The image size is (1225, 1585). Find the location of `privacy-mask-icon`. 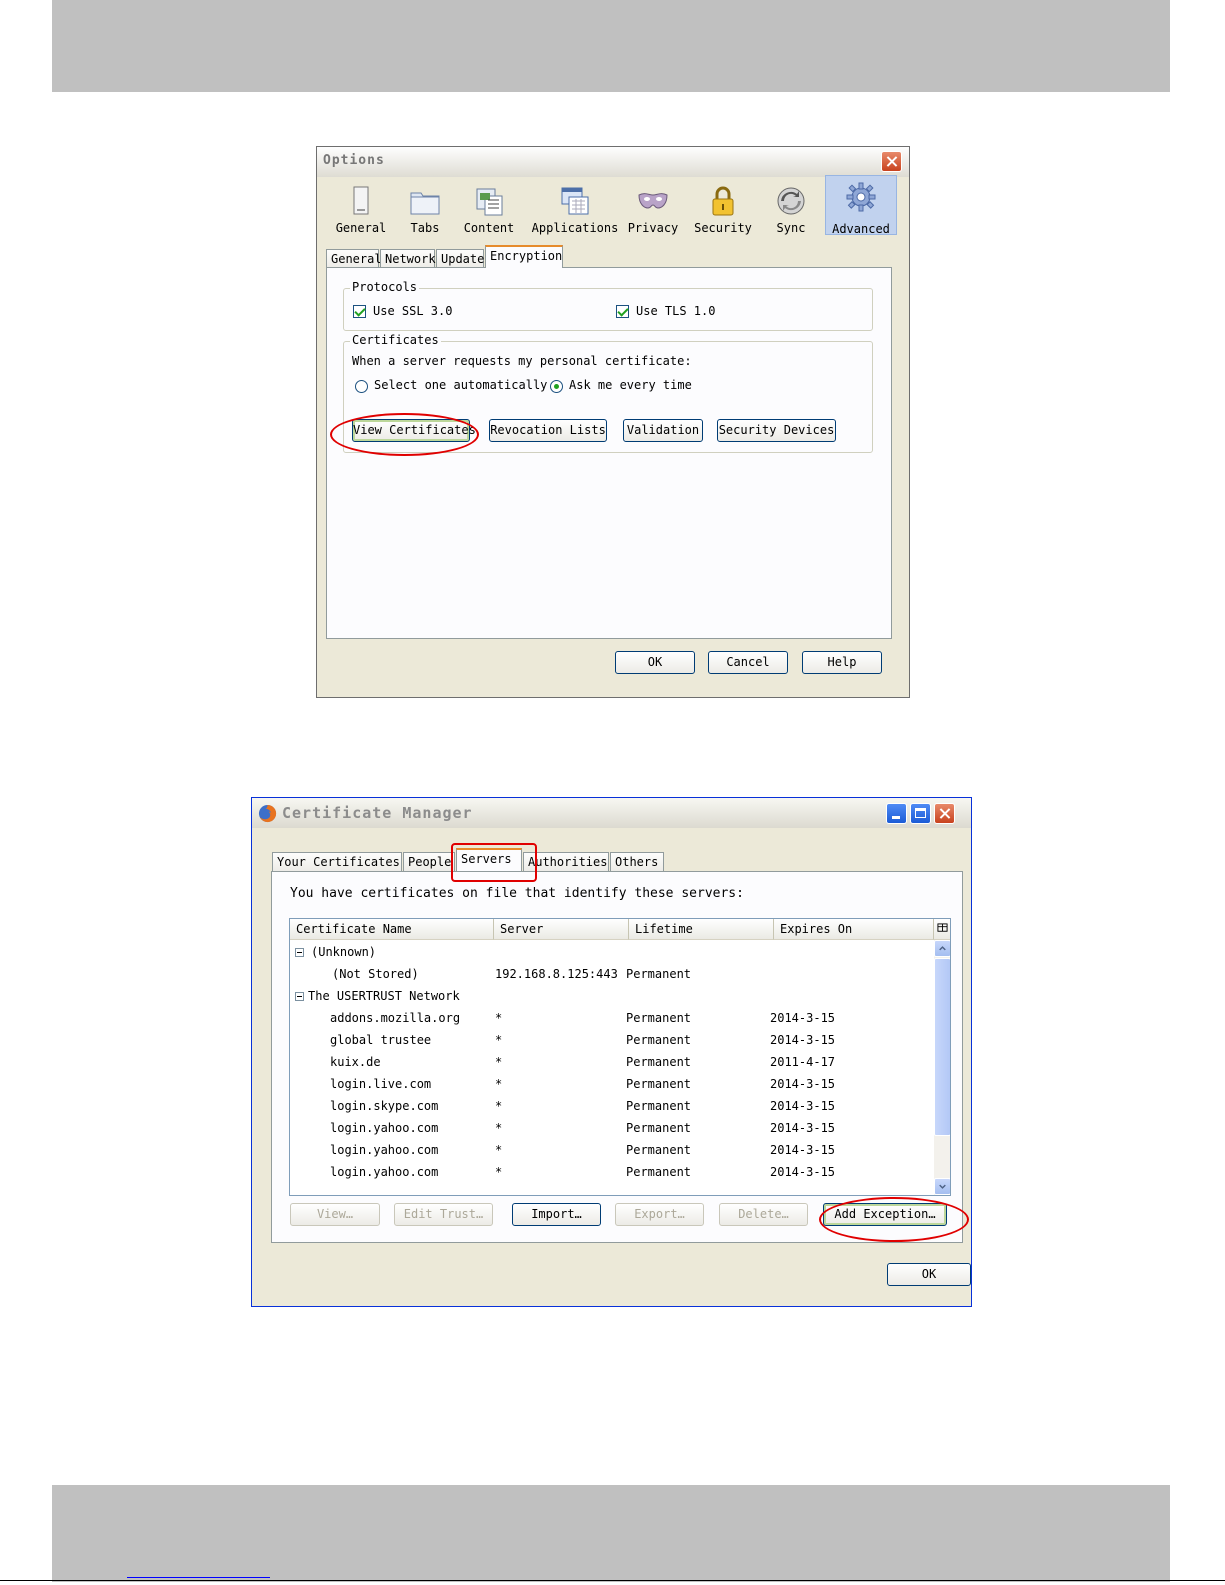

privacy-mask-icon is located at coordinates (653, 201).